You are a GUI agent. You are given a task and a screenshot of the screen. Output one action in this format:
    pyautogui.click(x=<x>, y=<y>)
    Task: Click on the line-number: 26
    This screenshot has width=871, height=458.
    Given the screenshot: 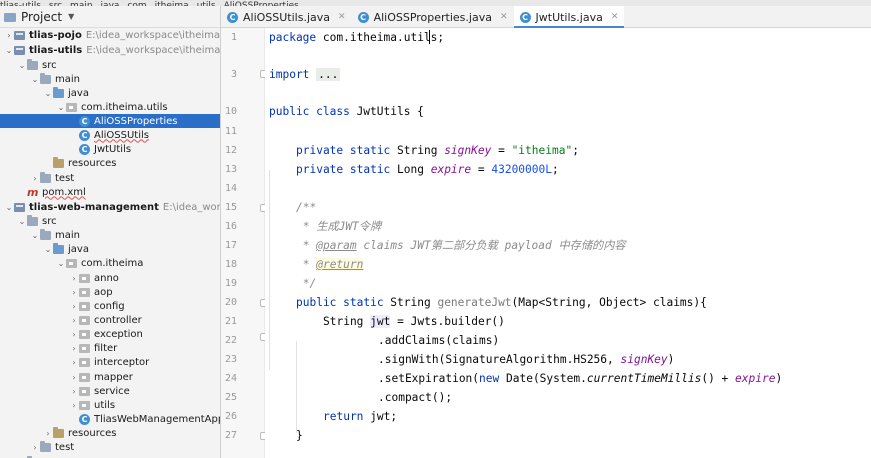 What is the action you would take?
    pyautogui.click(x=229, y=416)
    